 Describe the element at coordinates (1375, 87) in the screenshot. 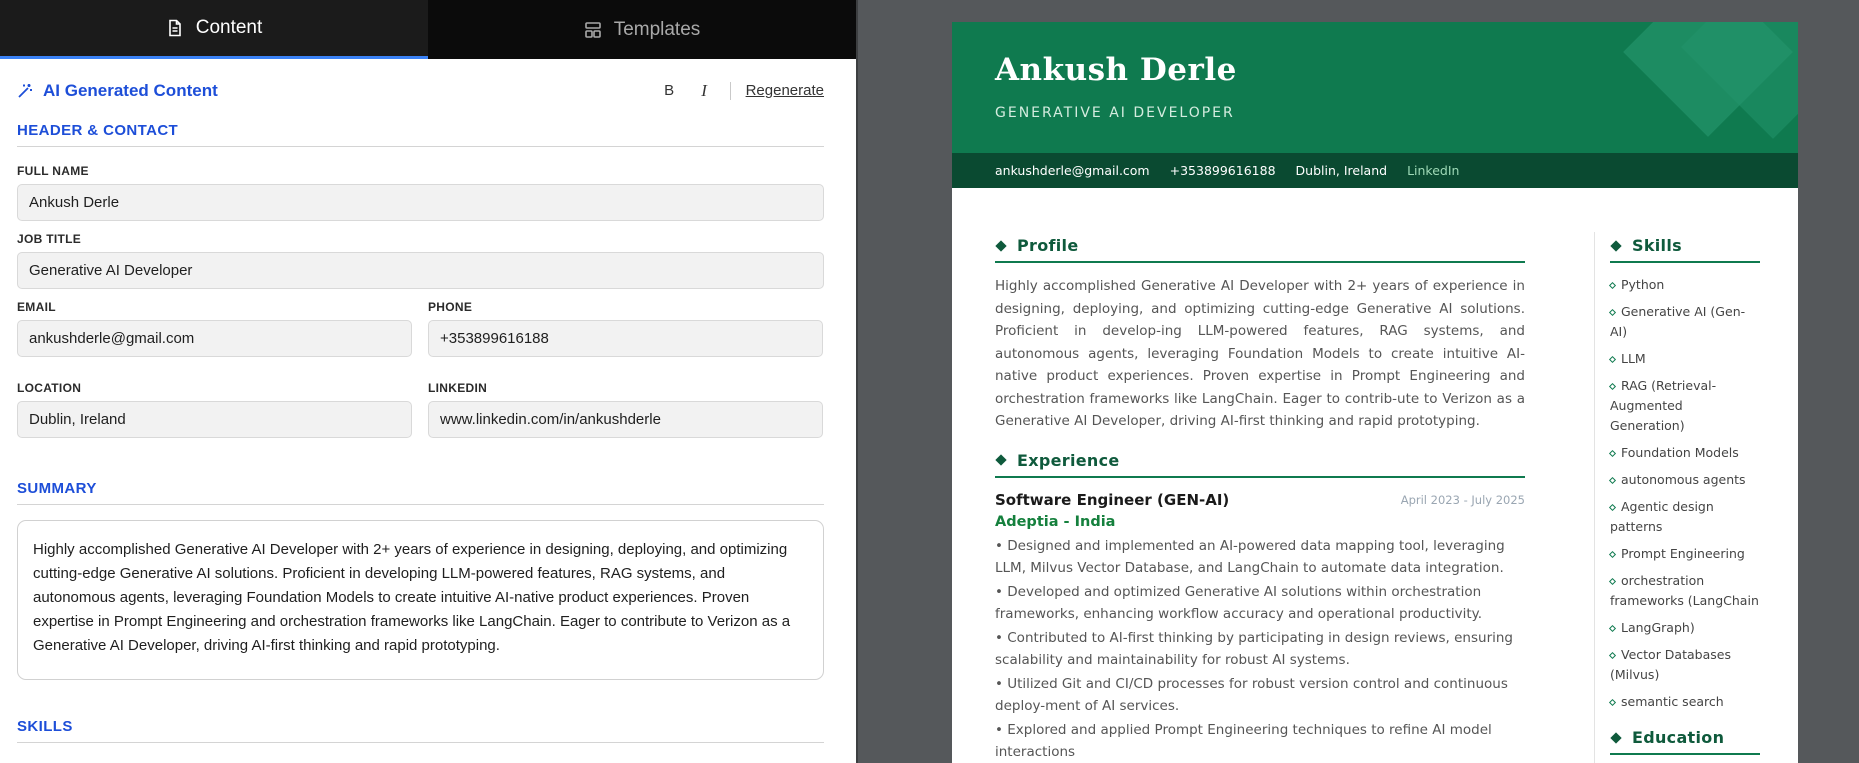

I see `resume-header: Ankush Derle GENERATIVE AI DEVELOPER` at that location.